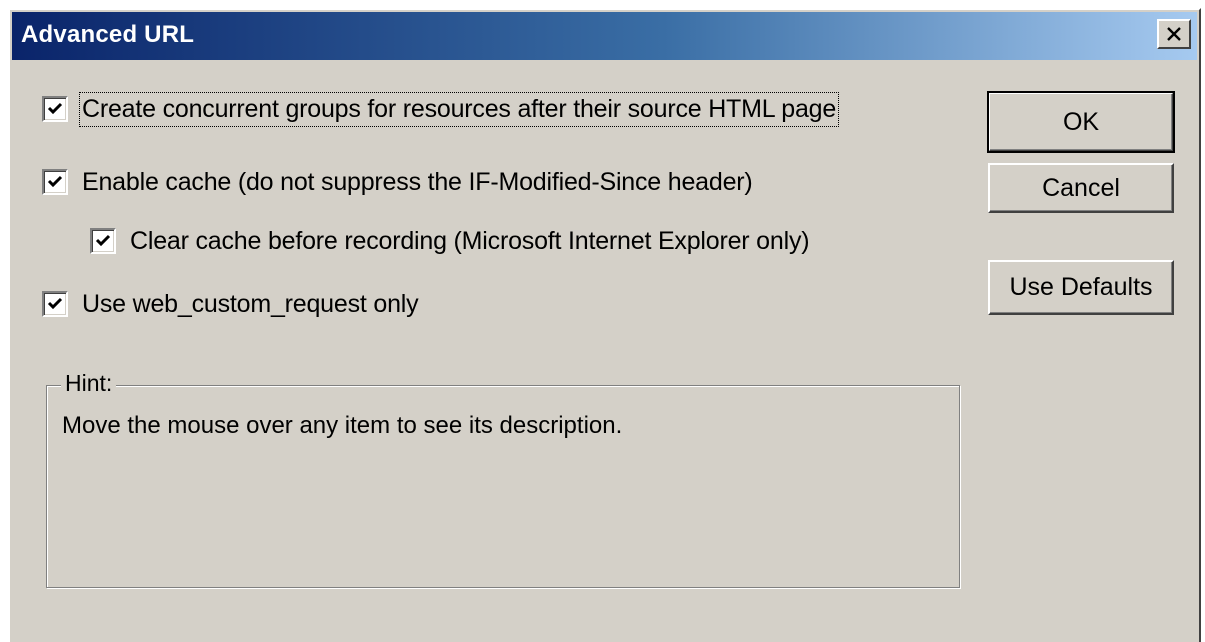 The height and width of the screenshot is (642, 1205). I want to click on web-custom-request-checkbox, so click(55, 304).